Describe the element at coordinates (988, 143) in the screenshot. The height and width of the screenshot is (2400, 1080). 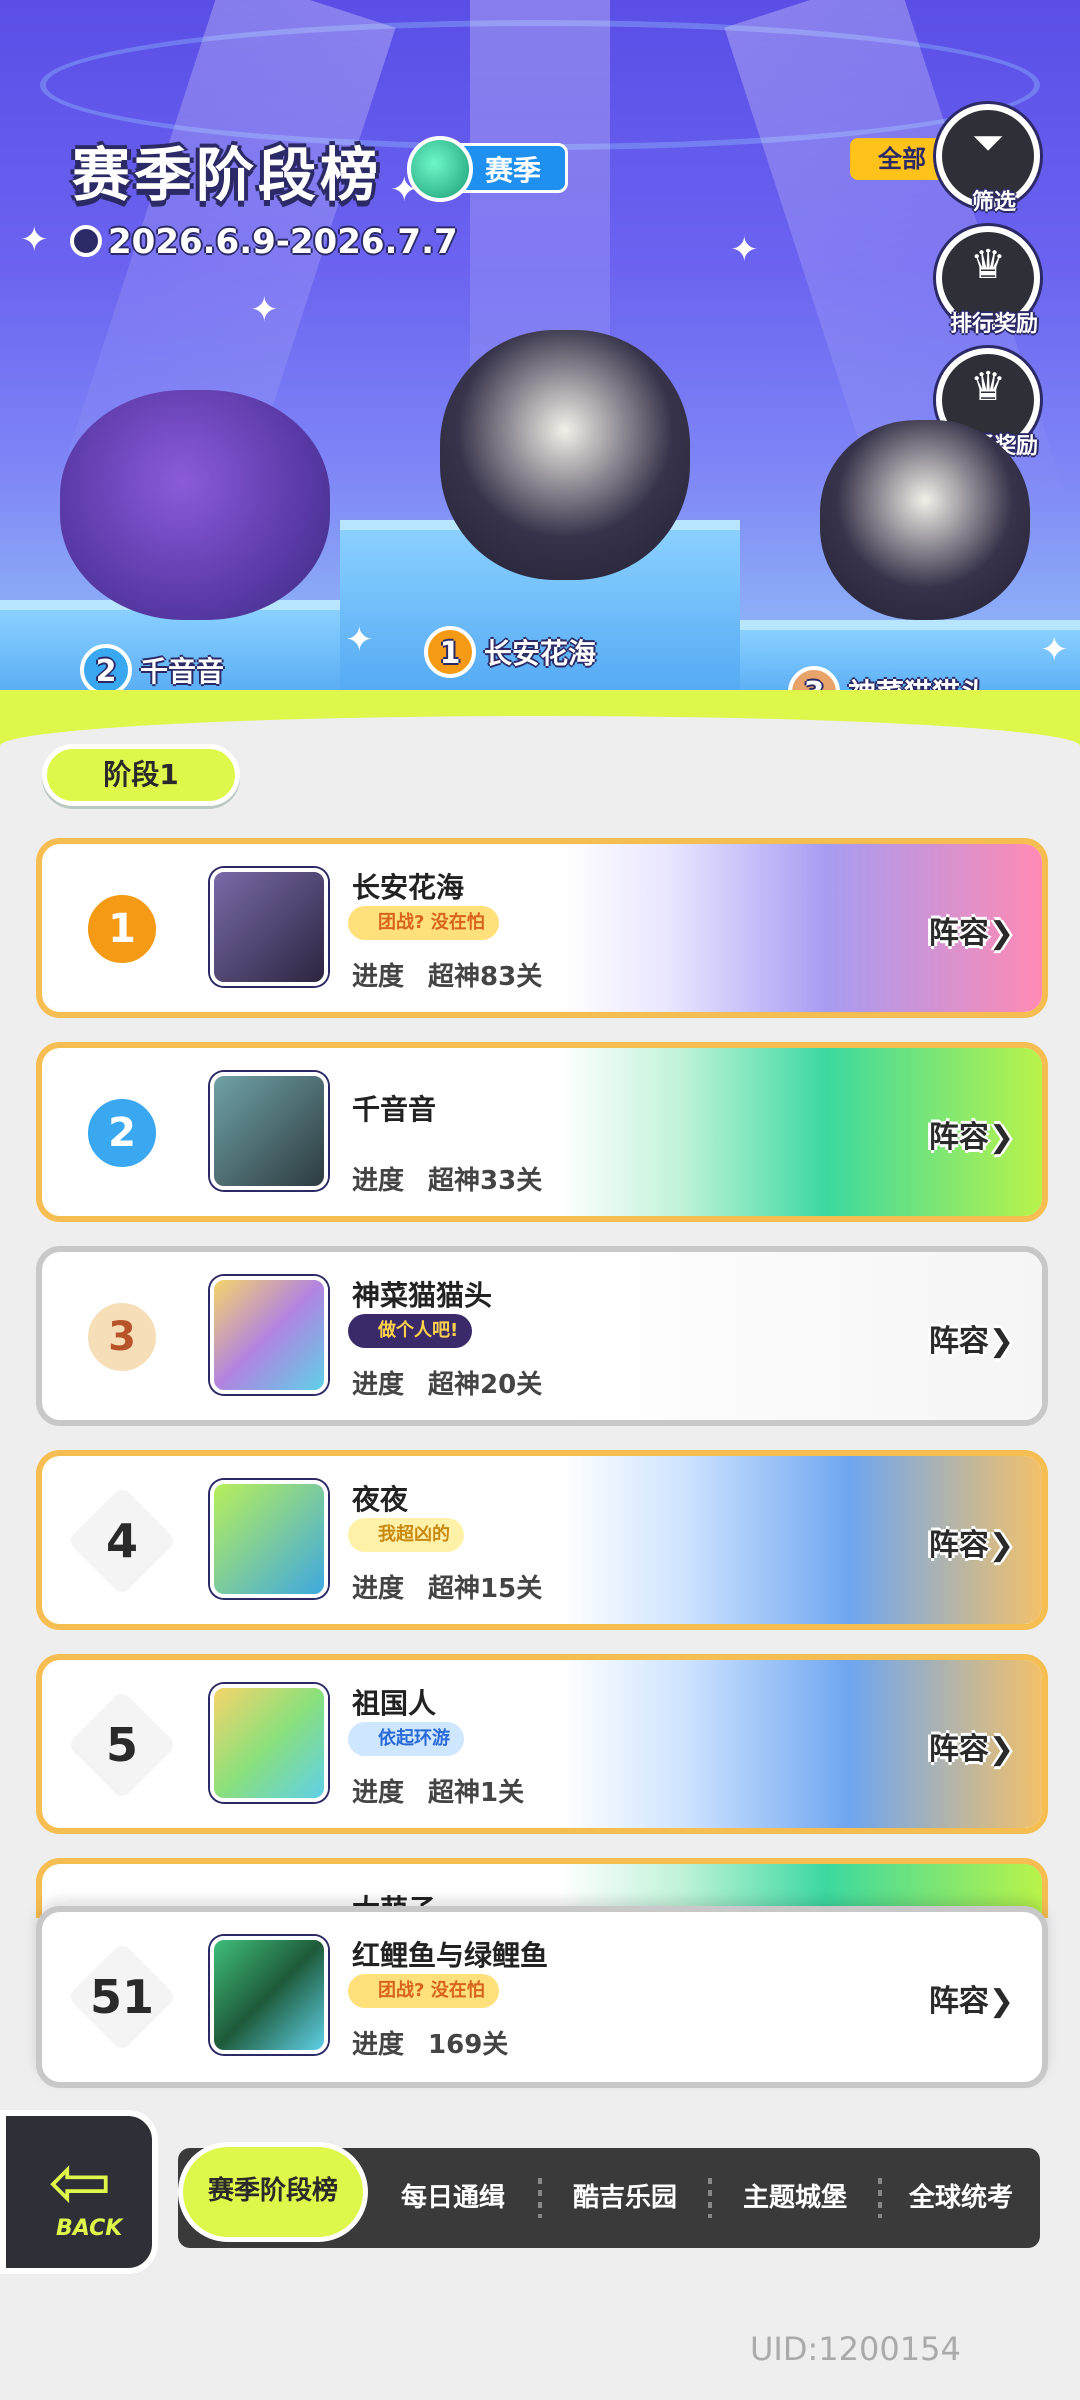
I see `filter-funnel-icon: ⏷` at that location.